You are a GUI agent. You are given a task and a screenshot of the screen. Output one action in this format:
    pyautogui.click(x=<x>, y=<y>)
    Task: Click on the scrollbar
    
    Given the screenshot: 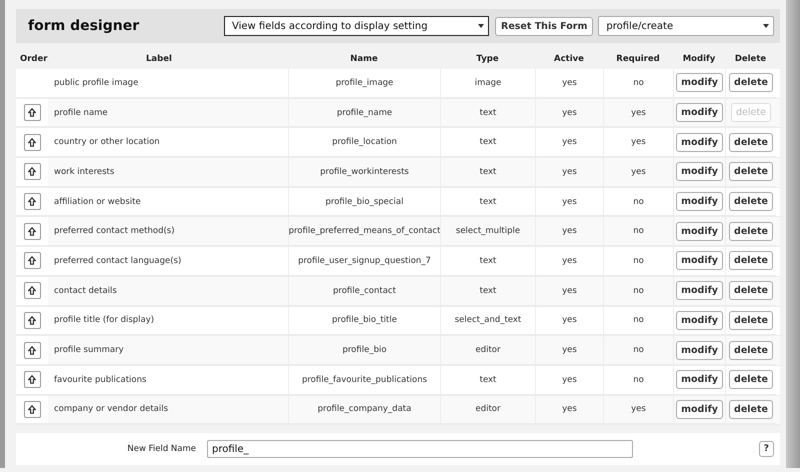 What is the action you would take?
    pyautogui.click(x=793, y=234)
    